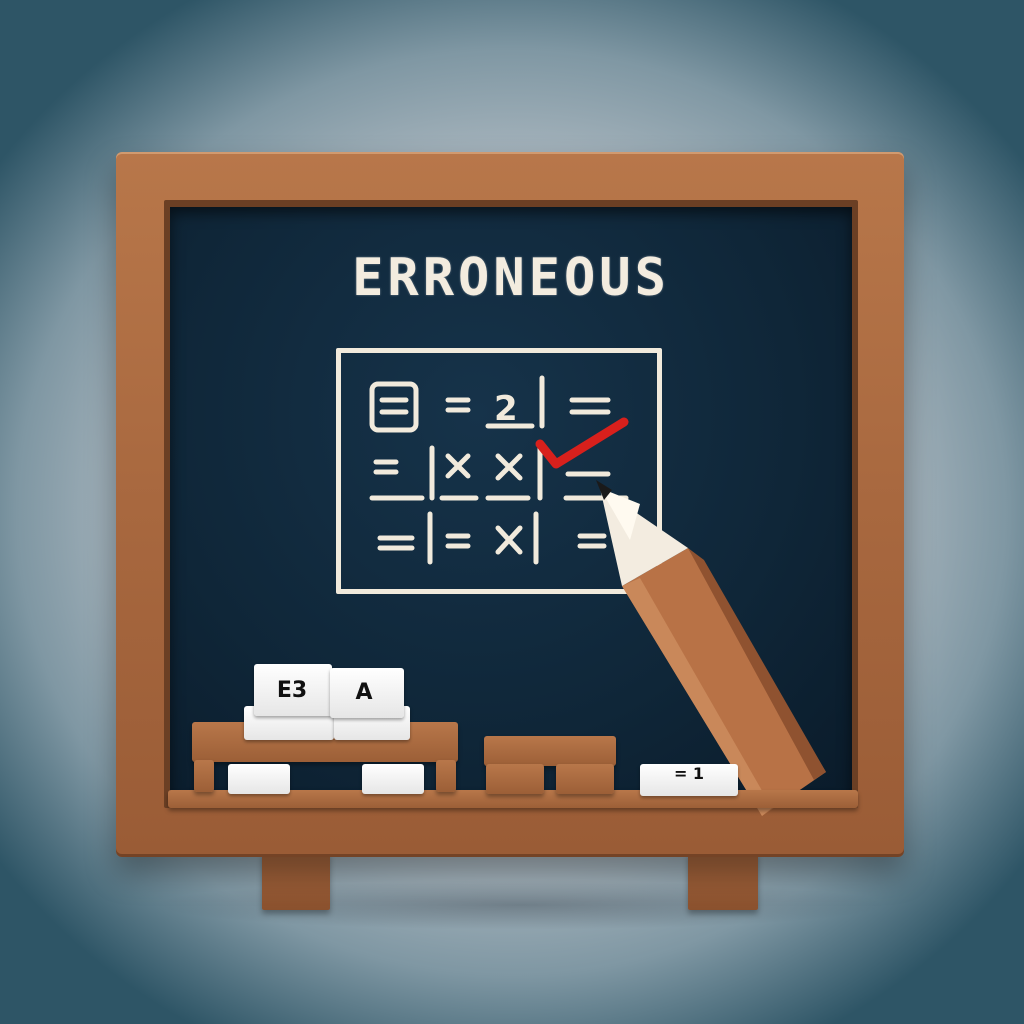 This screenshot has width=1024, height=1024. I want to click on flat-tile-label: = 1, so click(689, 773).